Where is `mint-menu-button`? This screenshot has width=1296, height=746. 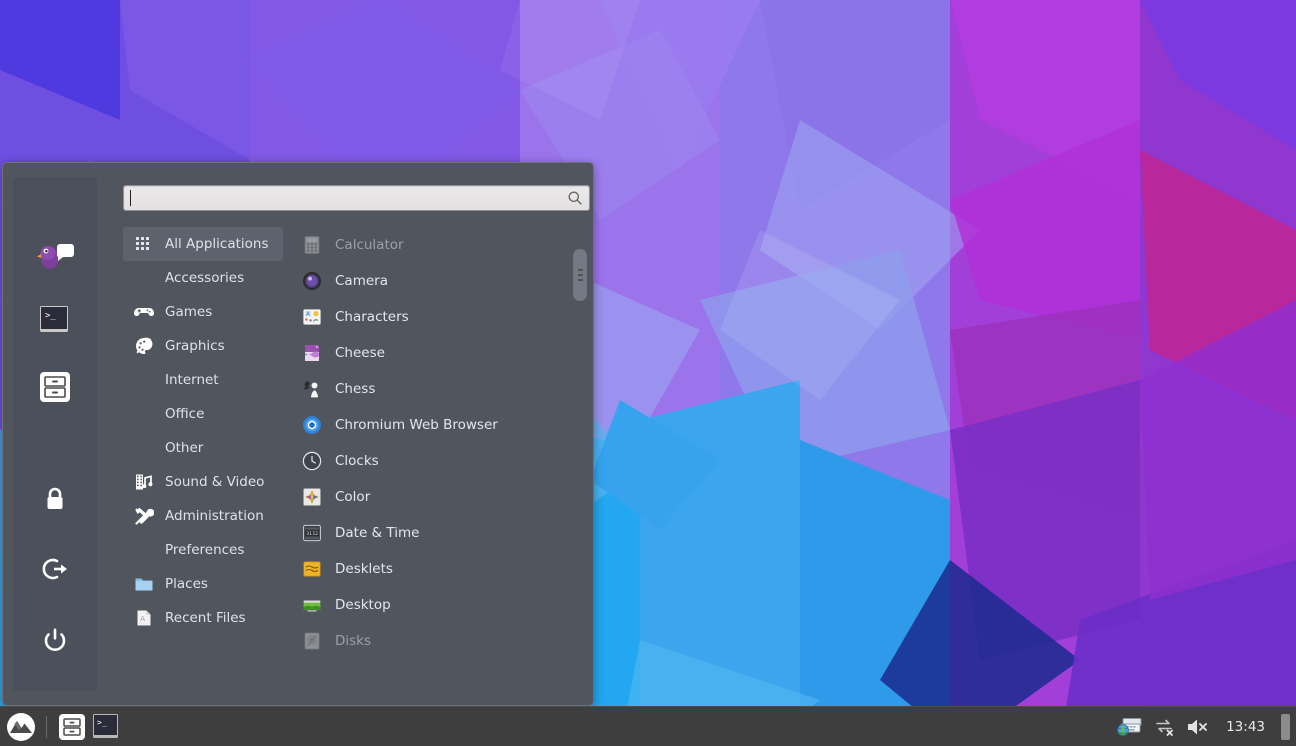 mint-menu-button is located at coordinates (21, 727).